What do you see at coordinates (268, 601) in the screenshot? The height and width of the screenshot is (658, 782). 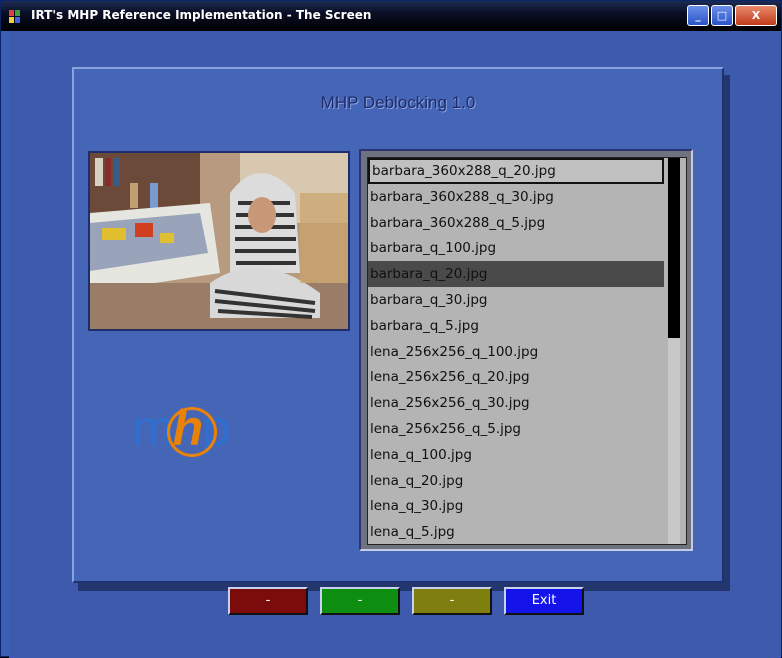 I see `red-button: -` at bounding box center [268, 601].